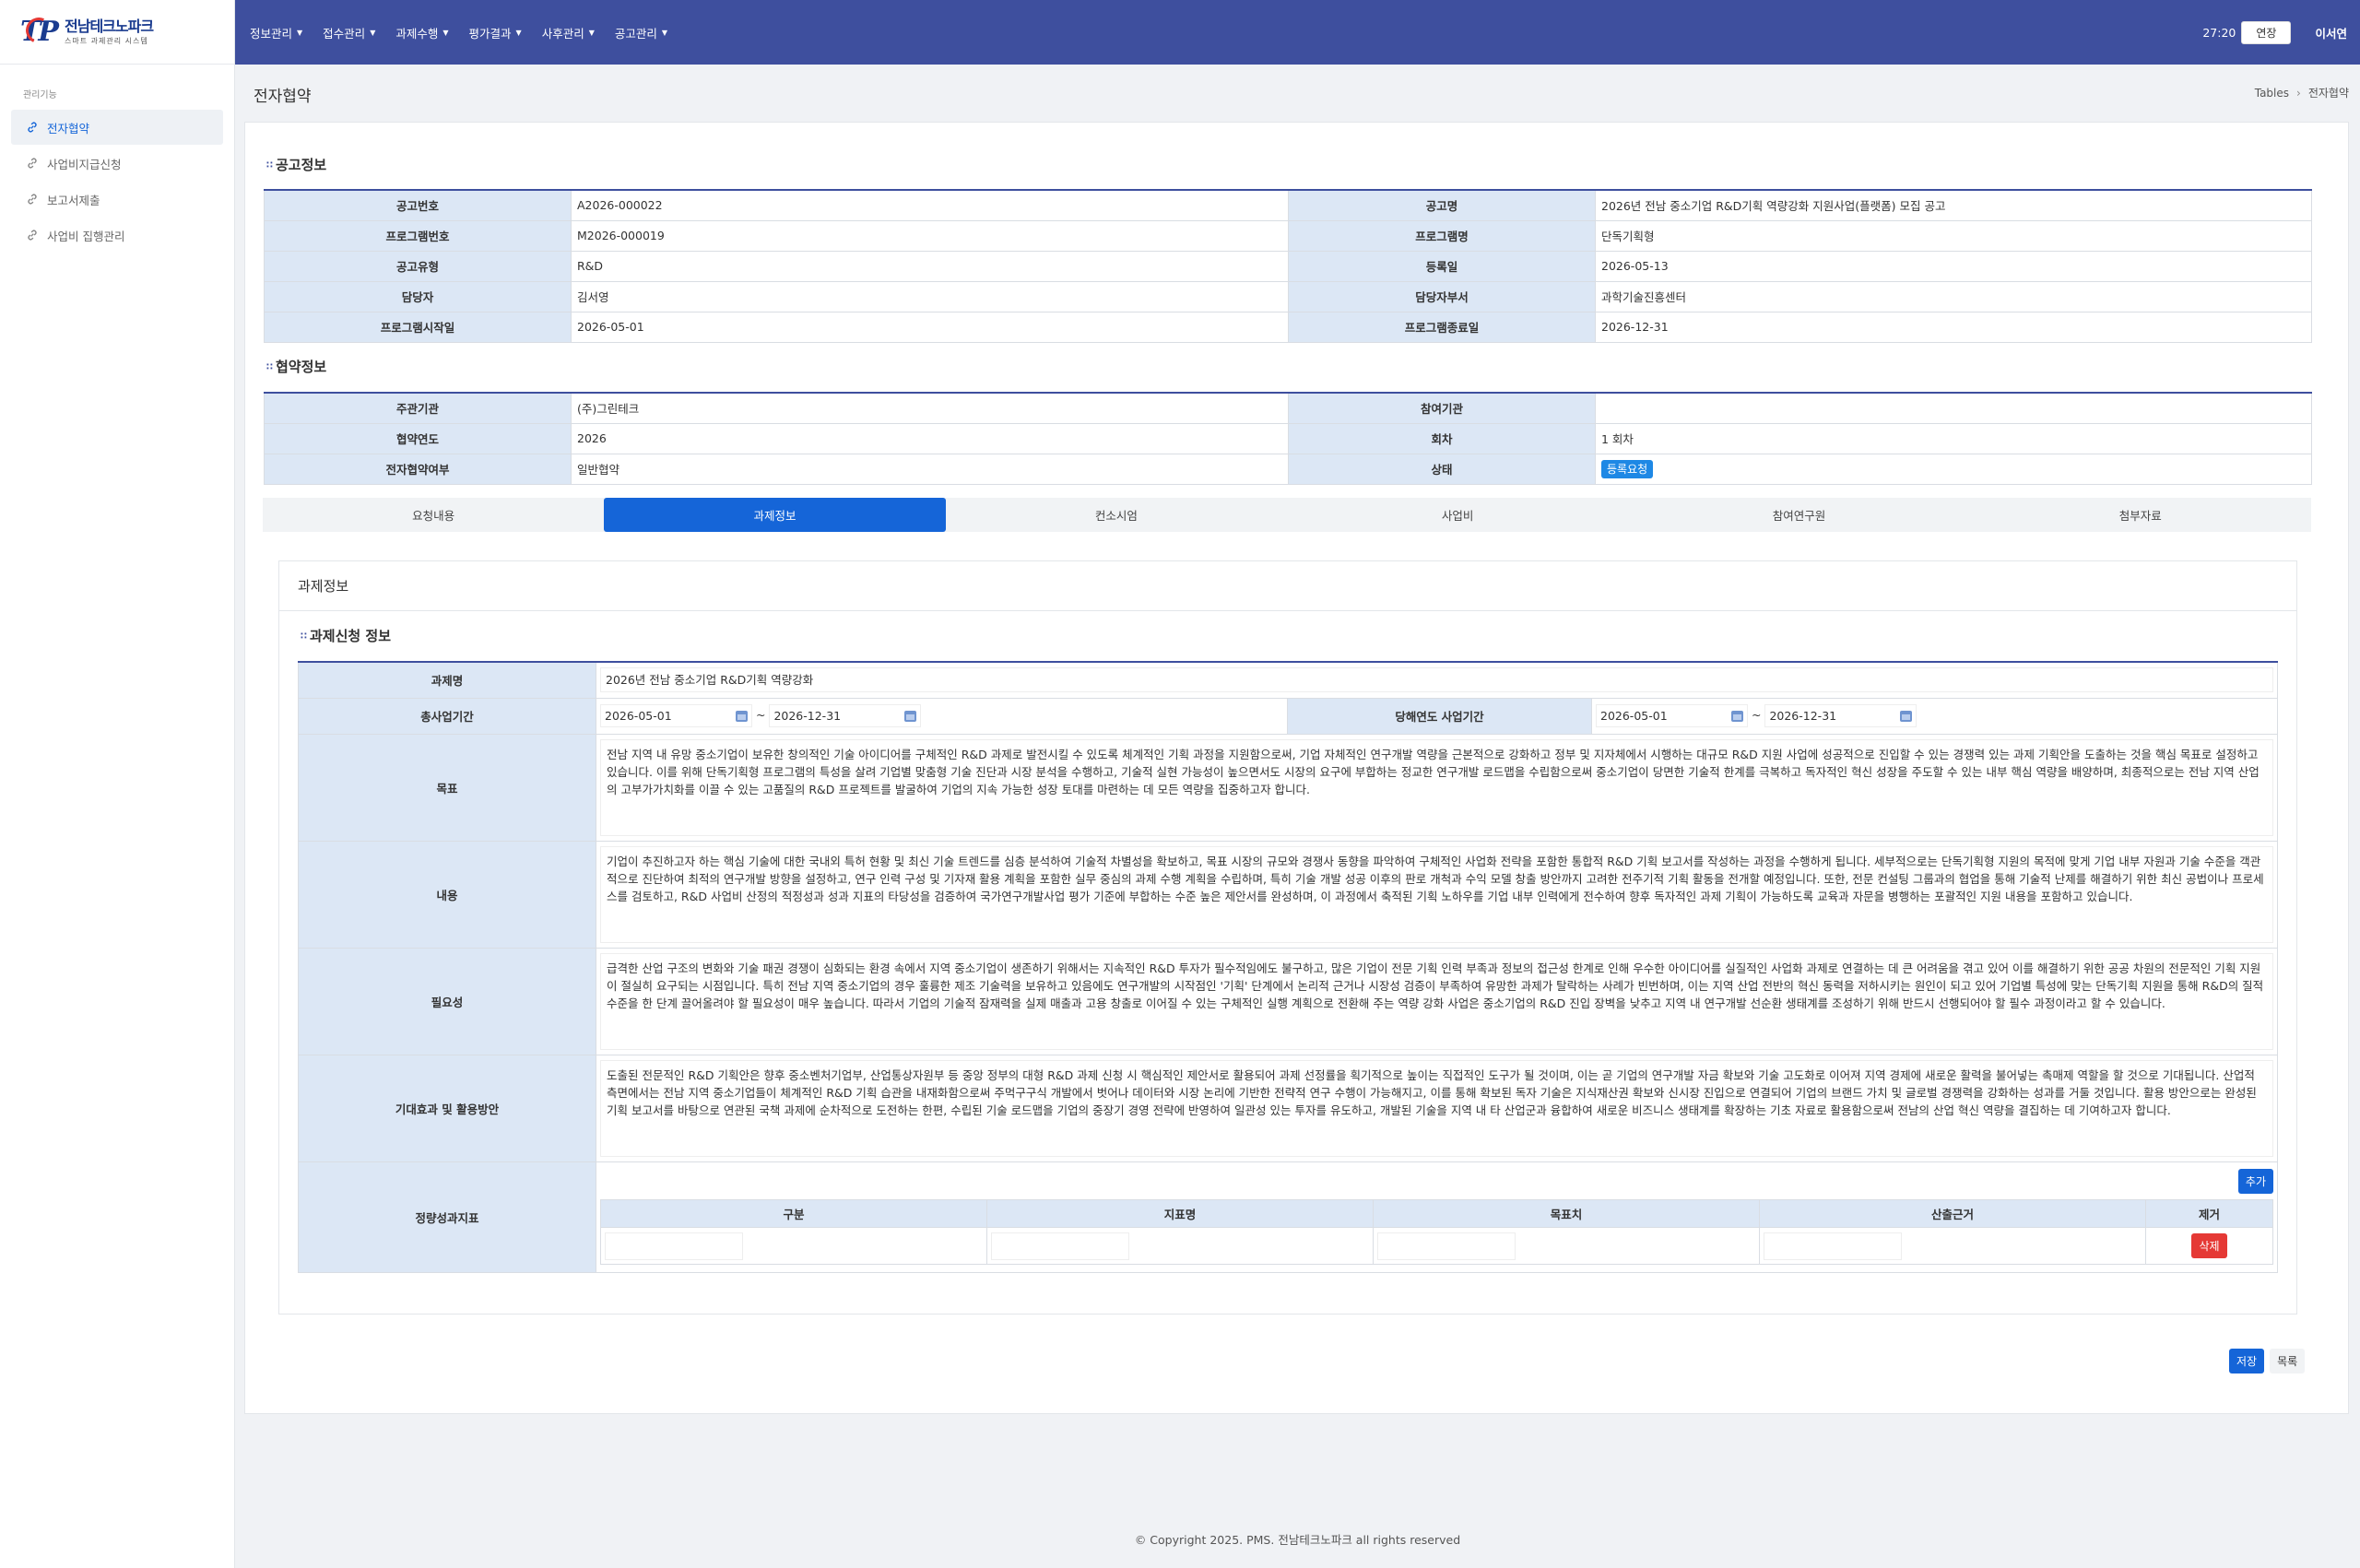 The height and width of the screenshot is (1568, 2360). Describe the element at coordinates (73, 200) in the screenshot. I see `sidebar-item-label: 보고서제출` at that location.